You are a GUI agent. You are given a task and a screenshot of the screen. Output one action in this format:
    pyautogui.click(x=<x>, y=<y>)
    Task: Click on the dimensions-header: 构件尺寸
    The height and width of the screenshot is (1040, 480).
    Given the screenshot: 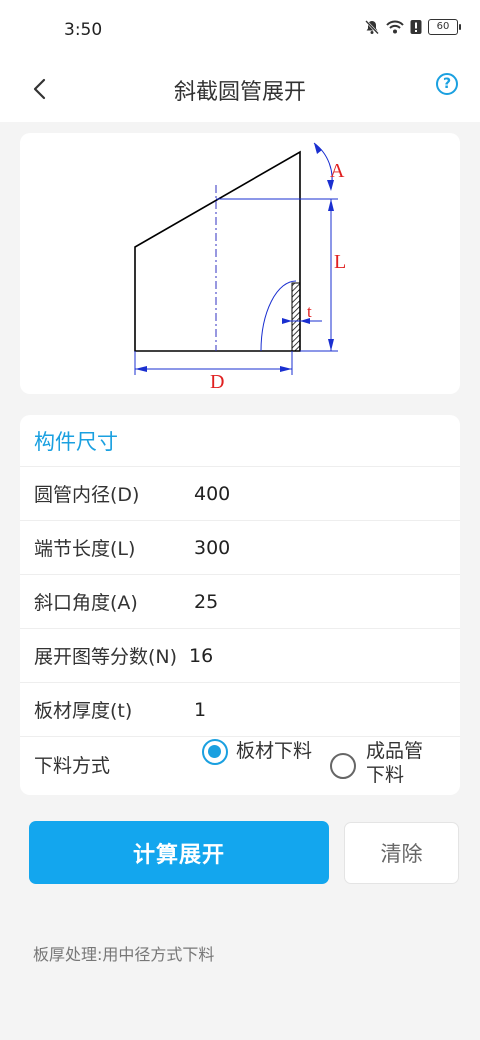 What is the action you would take?
    pyautogui.click(x=240, y=441)
    